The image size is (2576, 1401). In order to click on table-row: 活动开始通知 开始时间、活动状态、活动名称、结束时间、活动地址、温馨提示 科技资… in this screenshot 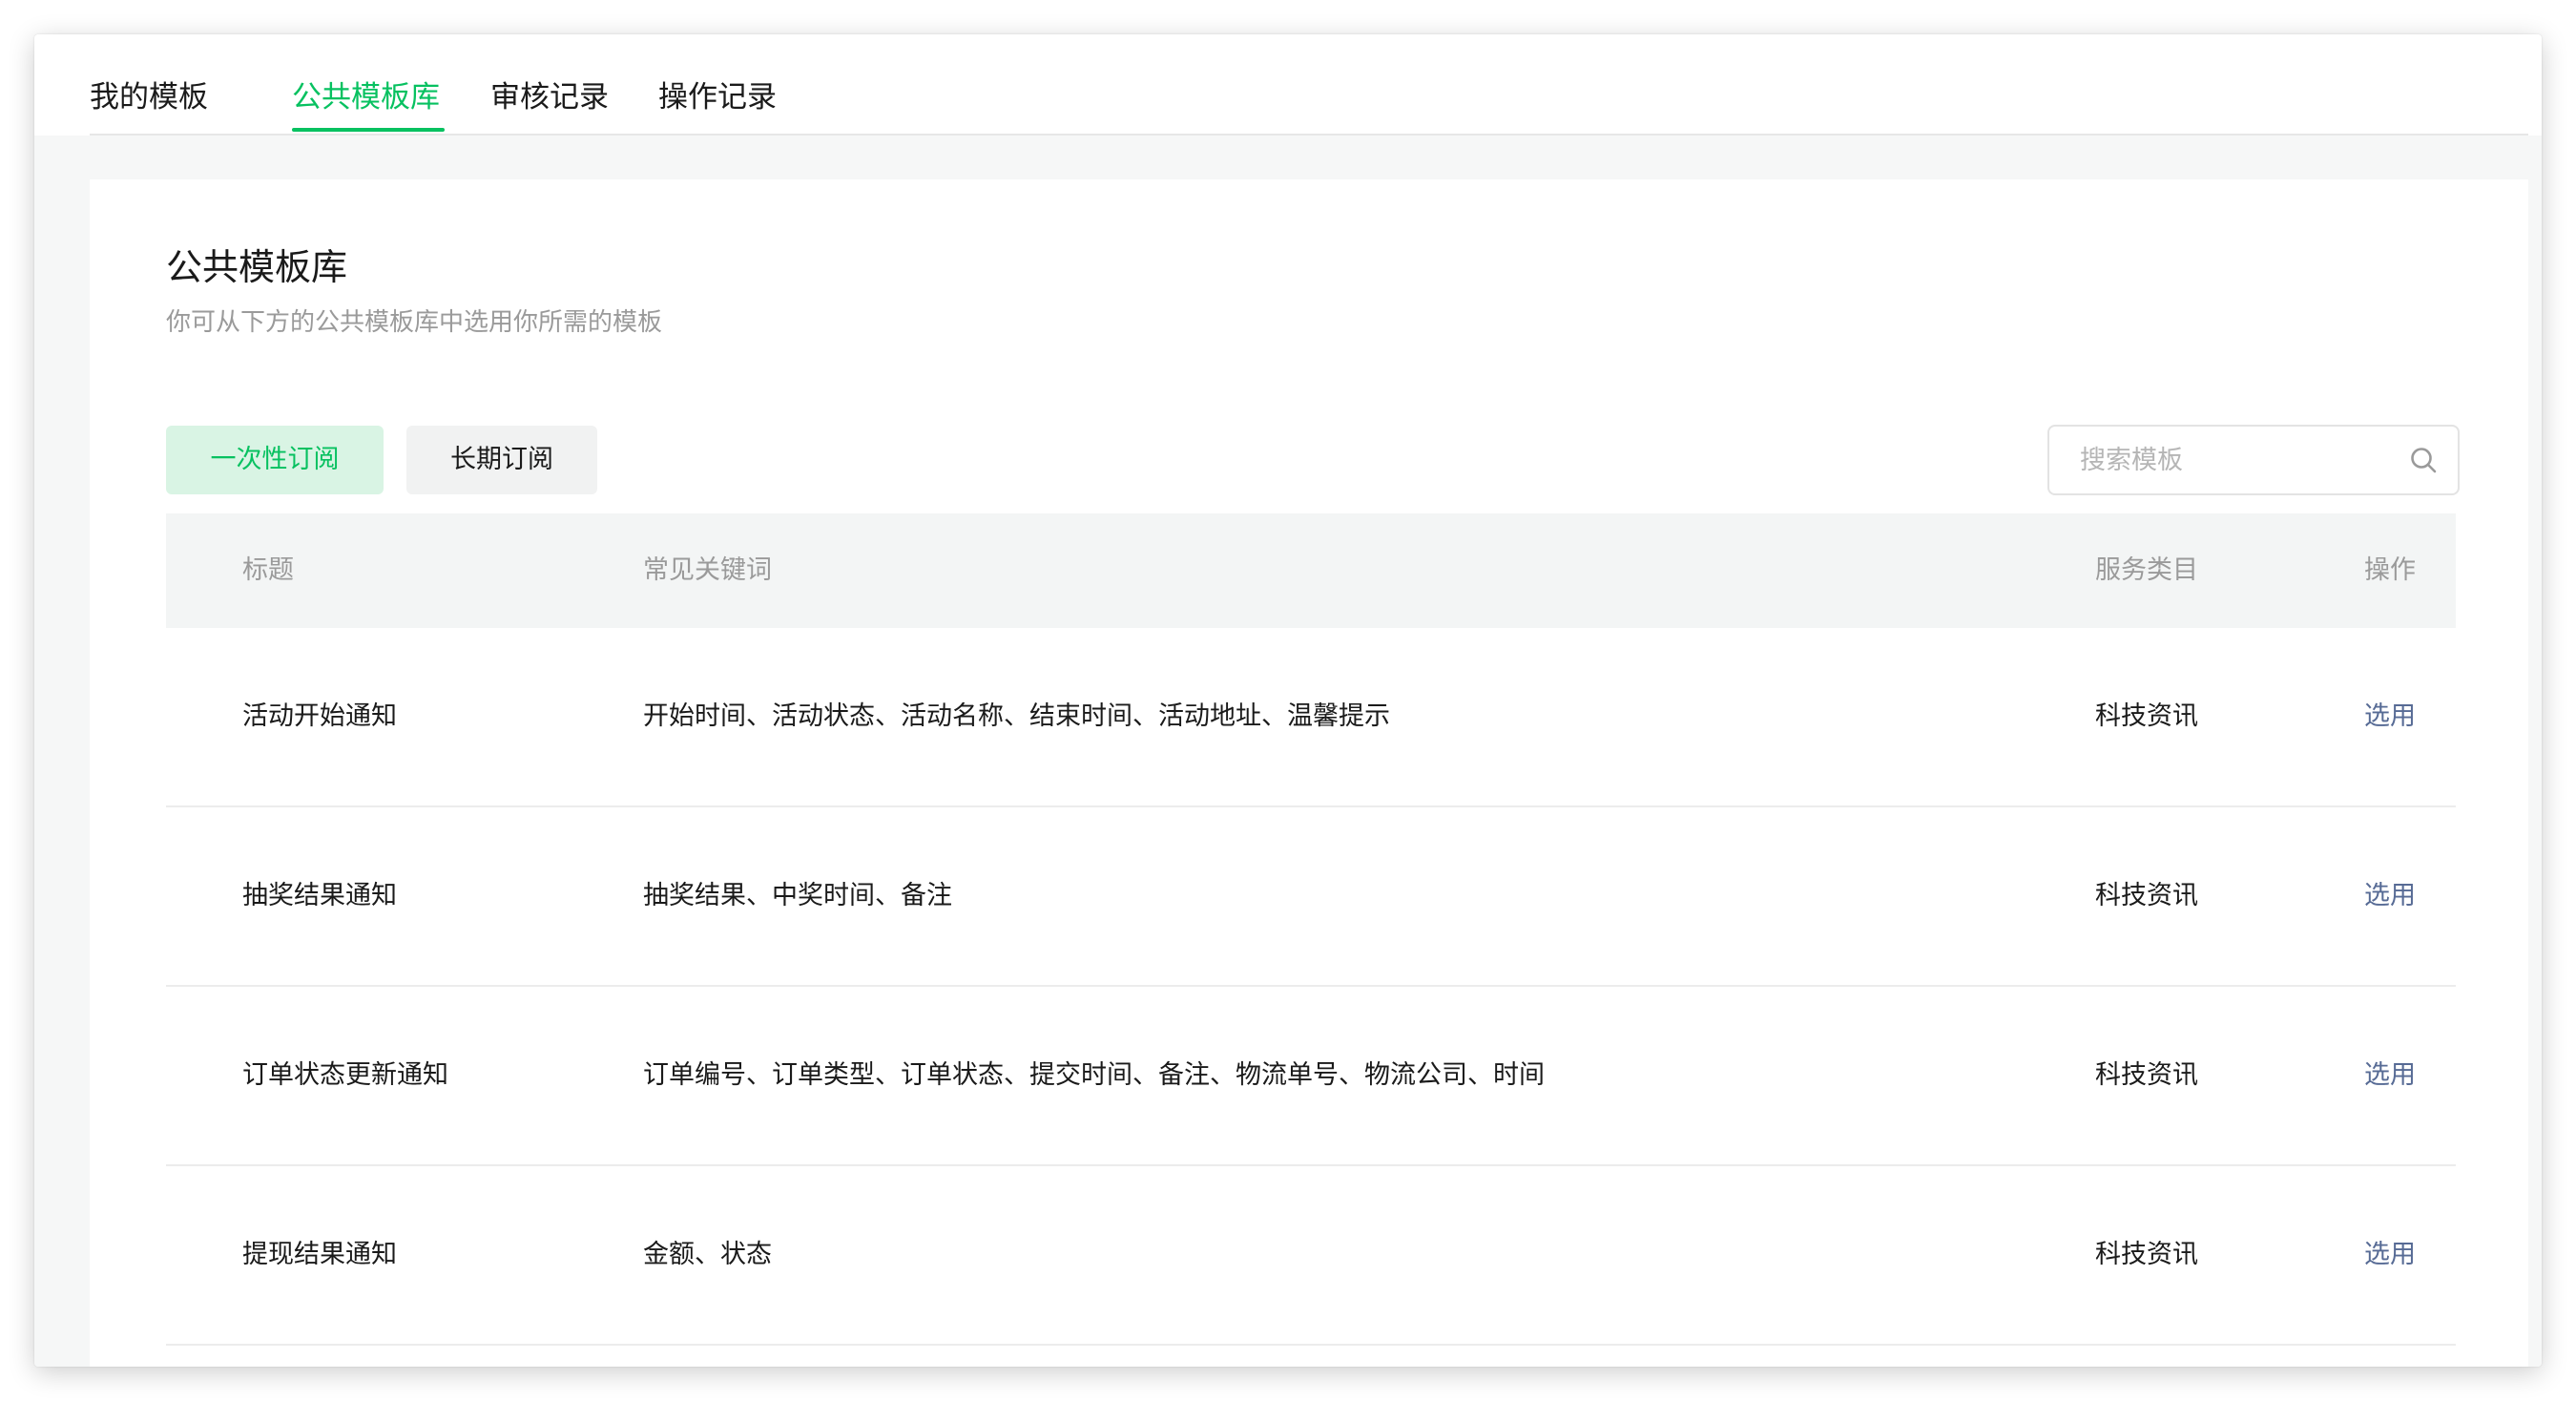, I will do `click(1311, 718)`.